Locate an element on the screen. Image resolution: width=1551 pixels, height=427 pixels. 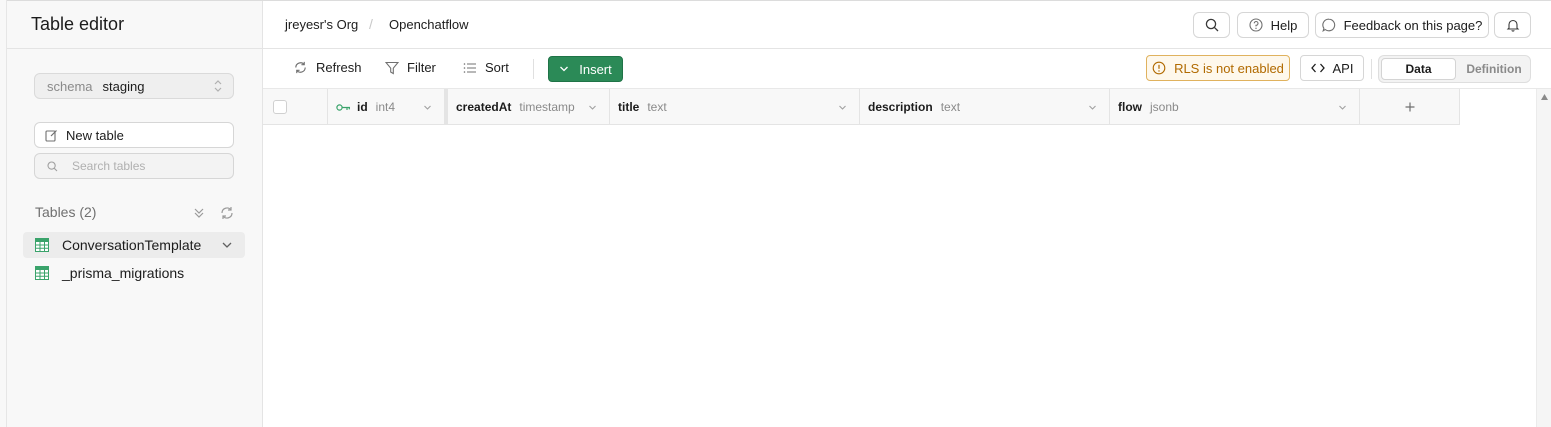
column-header-flow: flow jsonb is located at coordinates (1235, 107).